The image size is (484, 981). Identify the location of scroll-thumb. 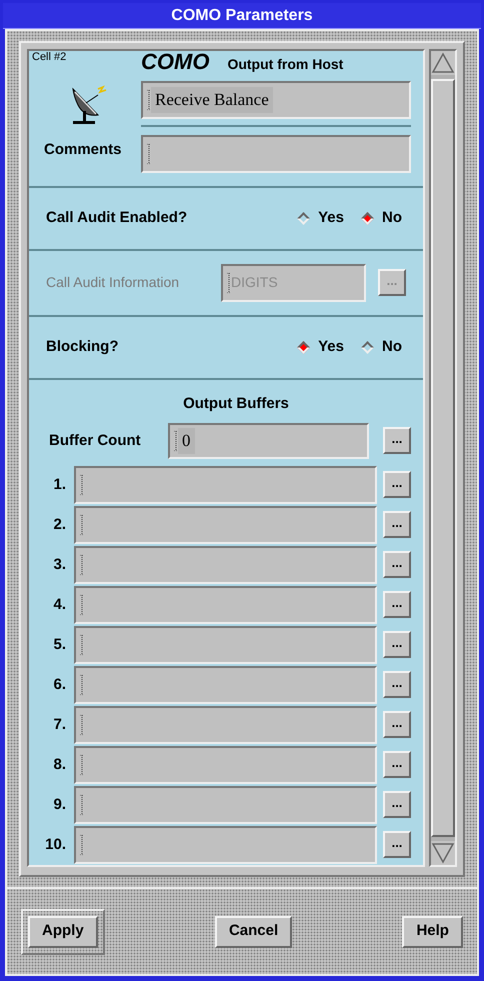
(443, 458).